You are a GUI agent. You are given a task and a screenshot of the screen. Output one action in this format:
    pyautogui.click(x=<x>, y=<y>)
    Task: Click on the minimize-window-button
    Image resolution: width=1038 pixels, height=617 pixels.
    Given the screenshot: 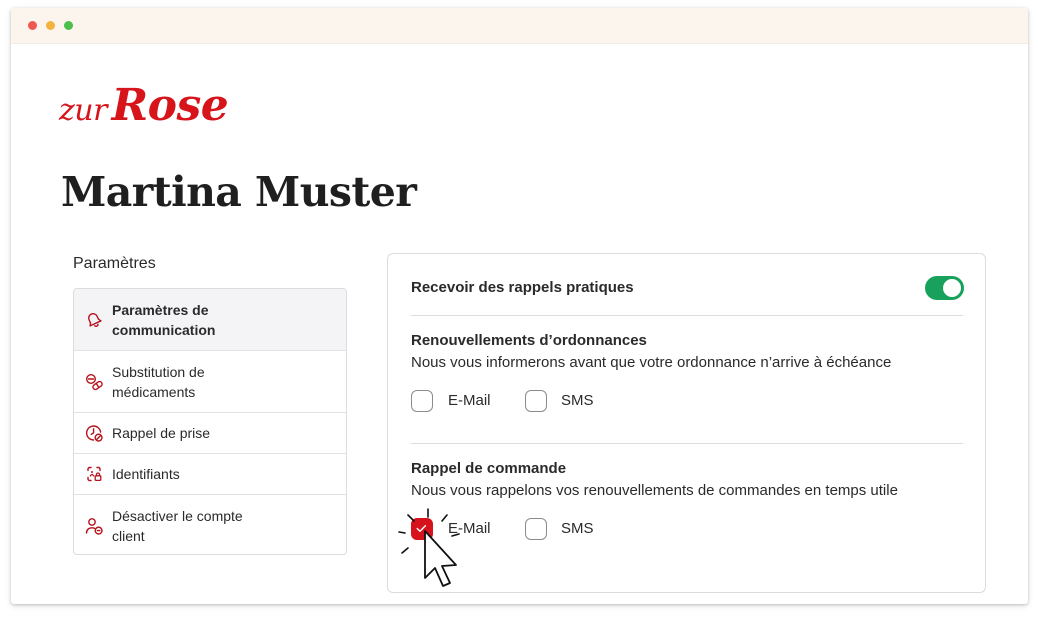 What is the action you would take?
    pyautogui.click(x=50, y=25)
    